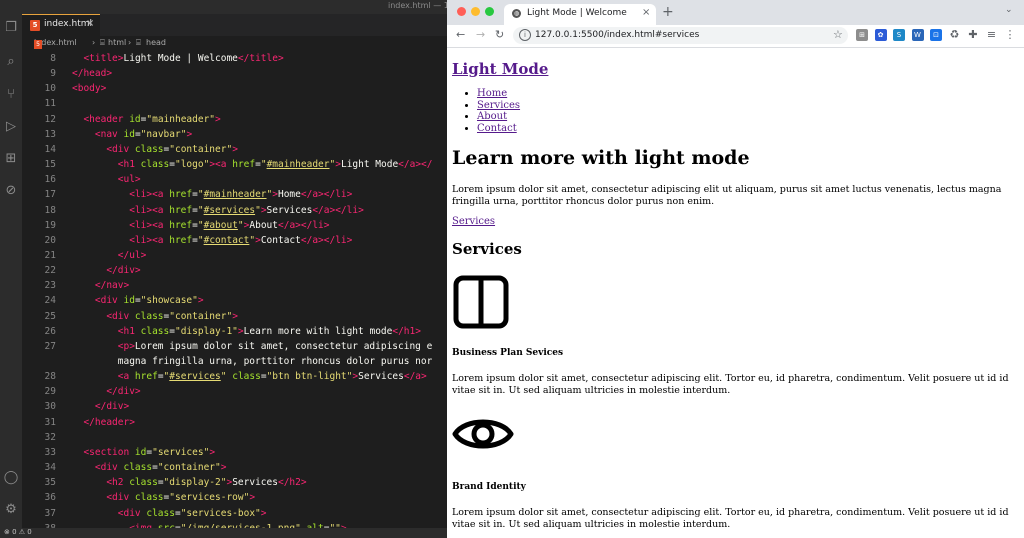 The image size is (1024, 538). I want to click on editor-tab-bar: 5 index.html ×, so click(234, 25).